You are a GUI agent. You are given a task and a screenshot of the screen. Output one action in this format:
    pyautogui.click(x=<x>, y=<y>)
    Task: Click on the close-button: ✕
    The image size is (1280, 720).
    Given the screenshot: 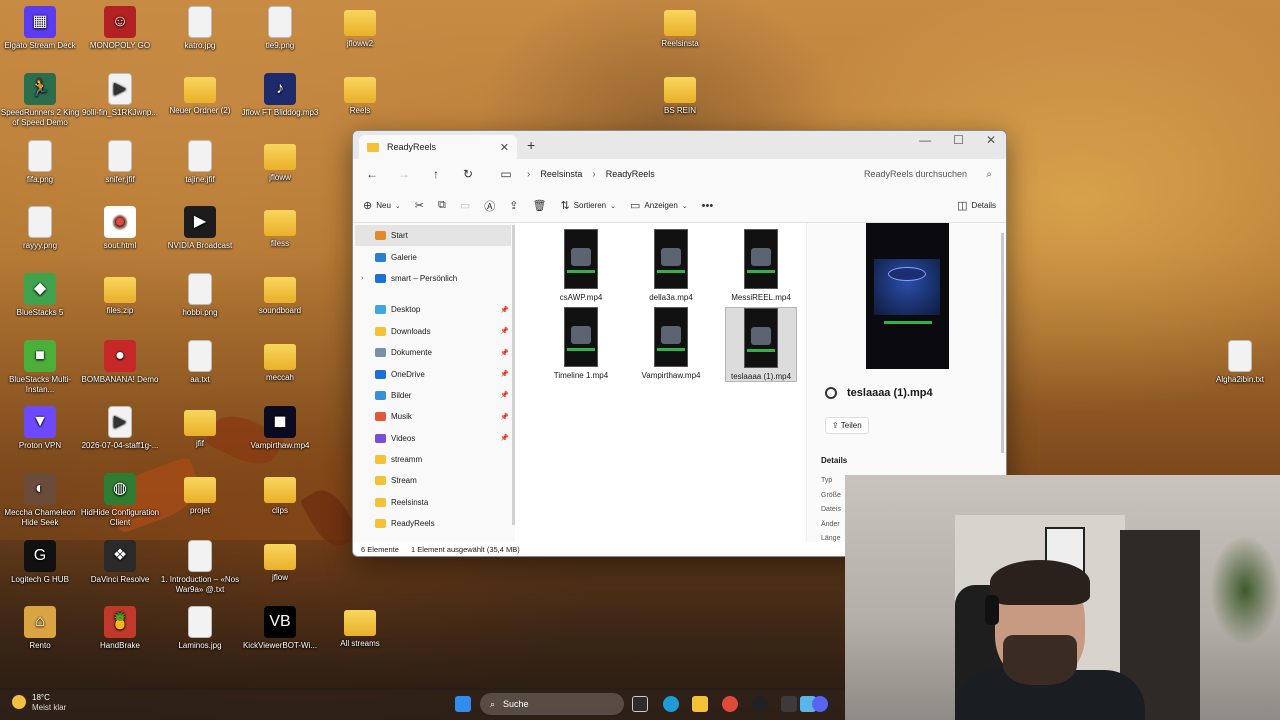 What is the action you would take?
    pyautogui.click(x=991, y=140)
    